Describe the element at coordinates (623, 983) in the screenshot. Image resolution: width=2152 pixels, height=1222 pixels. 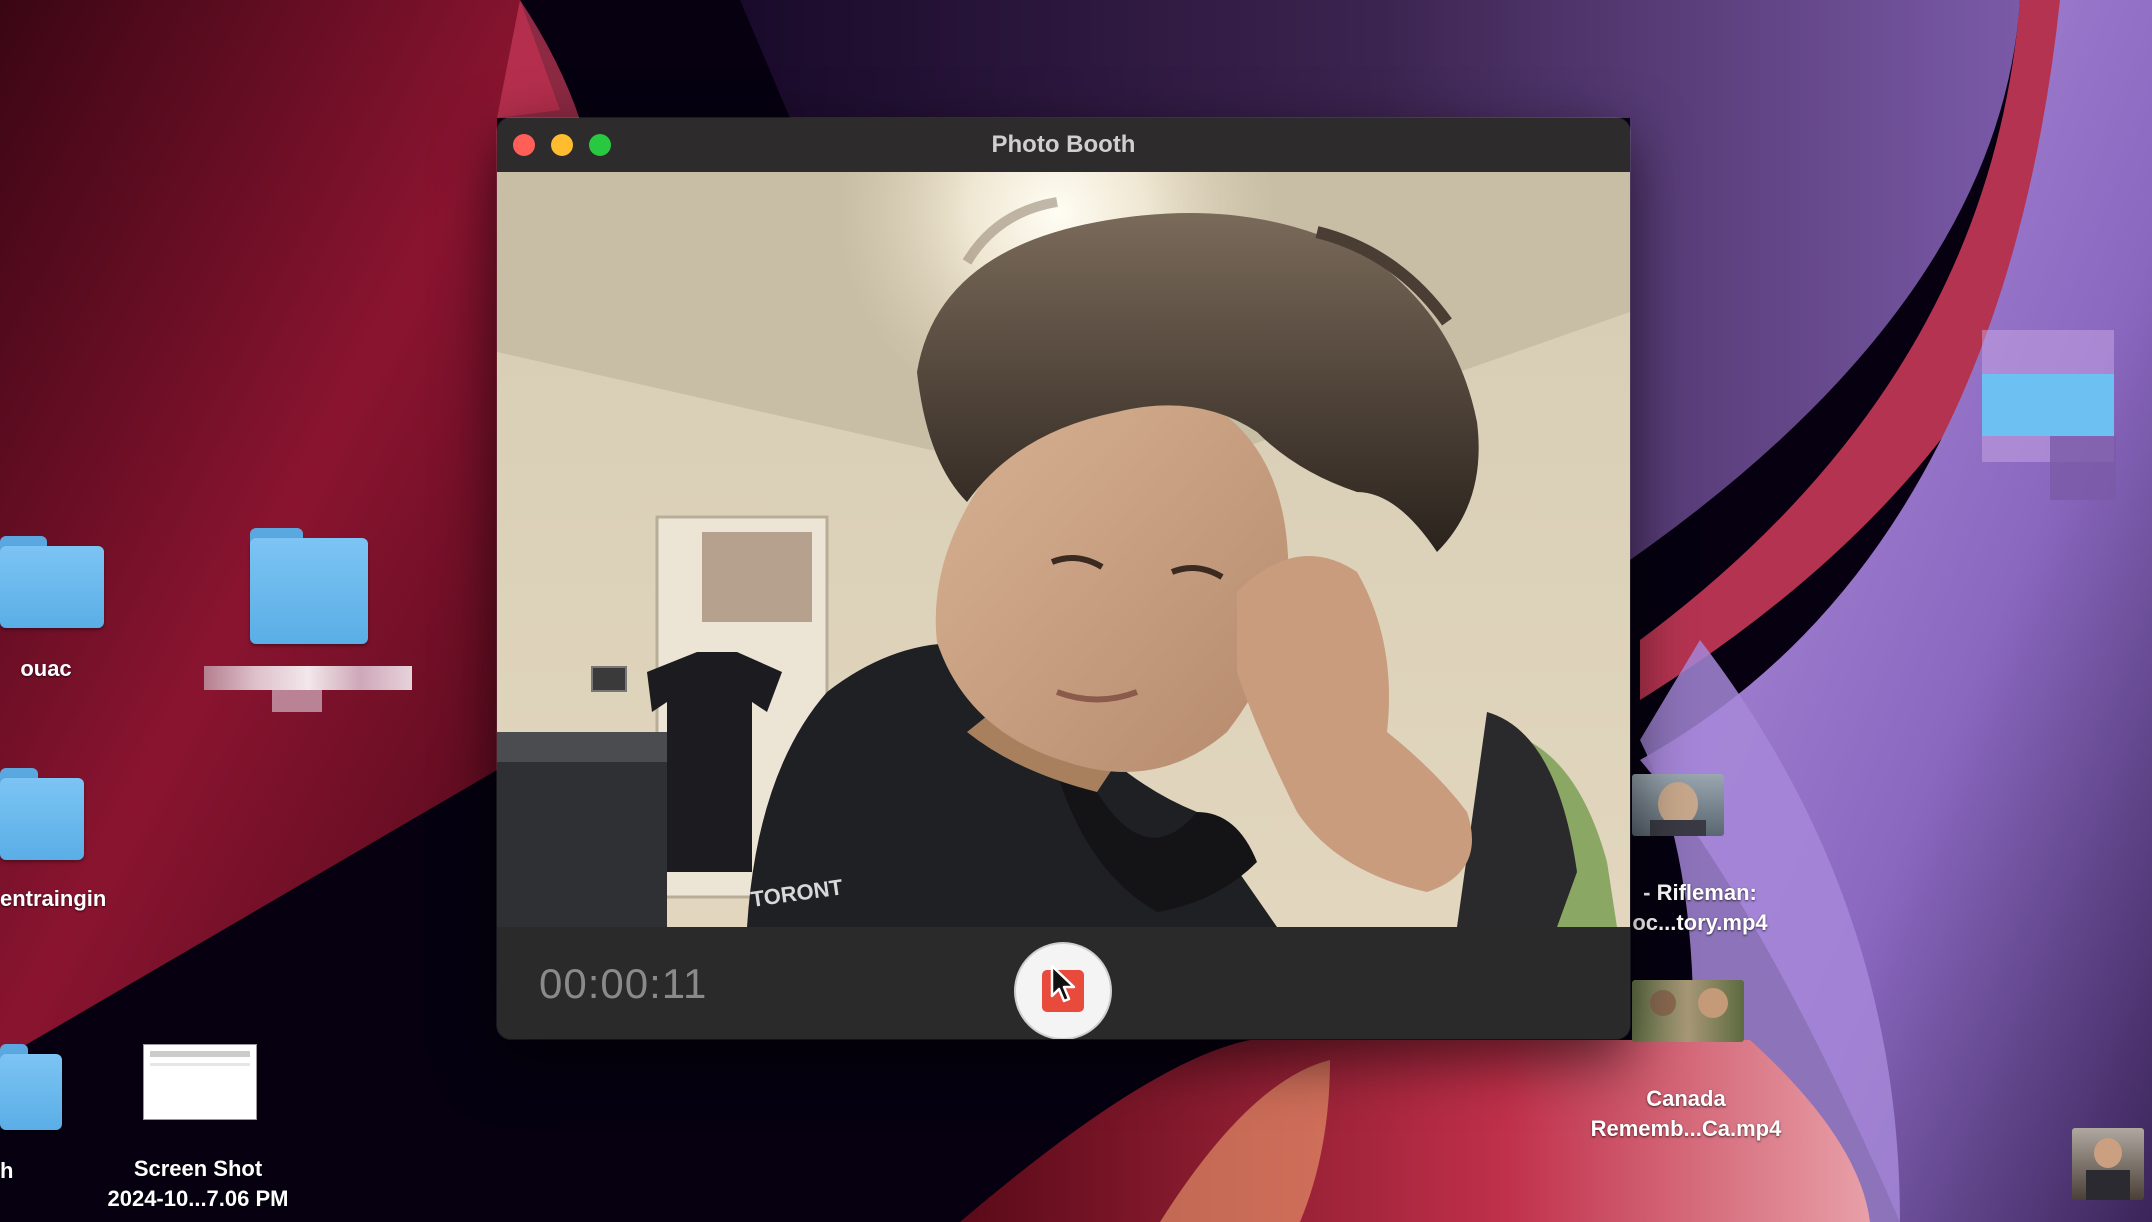
I see `recording-timer: 00:00:11` at that location.